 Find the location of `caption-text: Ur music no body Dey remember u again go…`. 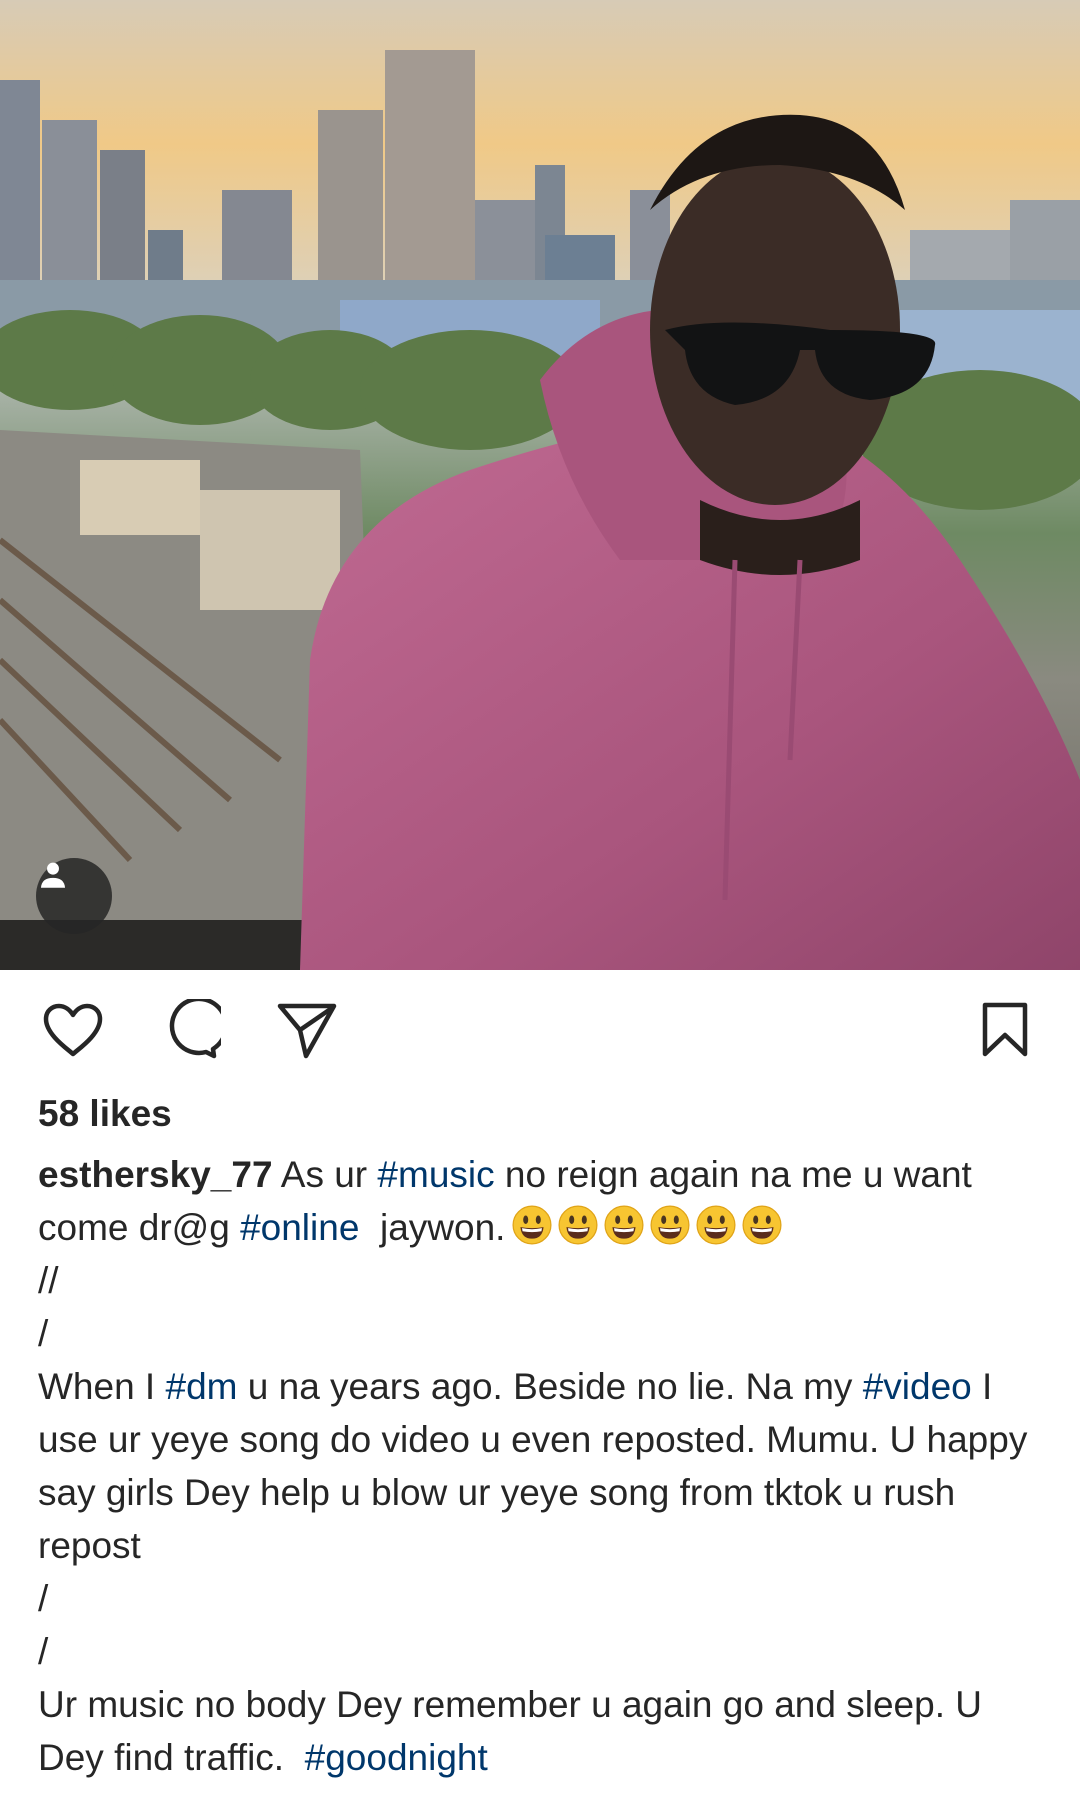

caption-text: Ur music no body Dey remember u again go… is located at coordinates (515, 1731).